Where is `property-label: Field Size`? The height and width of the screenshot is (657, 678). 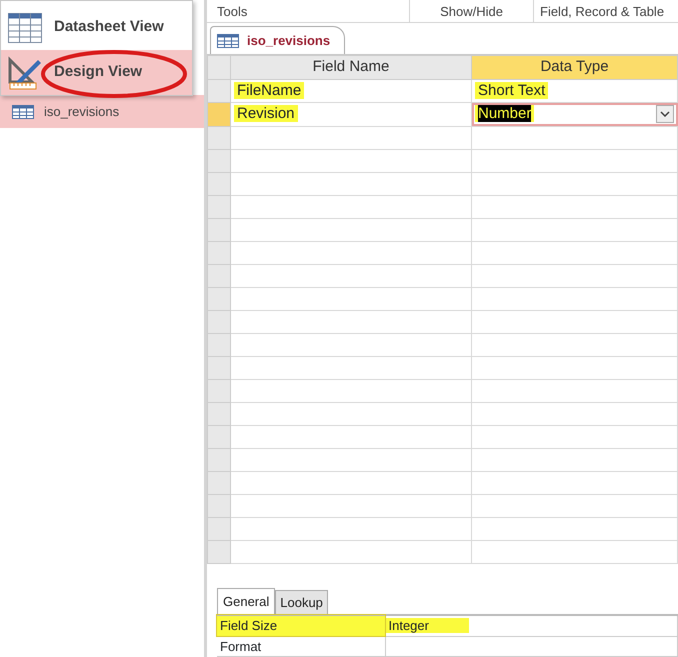
property-label: Field Size is located at coordinates (301, 625).